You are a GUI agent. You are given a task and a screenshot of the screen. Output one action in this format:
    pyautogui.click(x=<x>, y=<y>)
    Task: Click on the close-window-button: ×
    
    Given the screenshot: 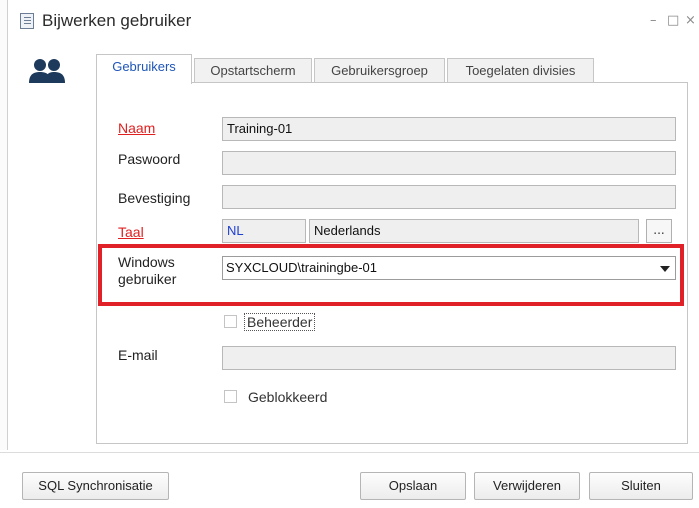 What is the action you would take?
    pyautogui.click(x=690, y=21)
    